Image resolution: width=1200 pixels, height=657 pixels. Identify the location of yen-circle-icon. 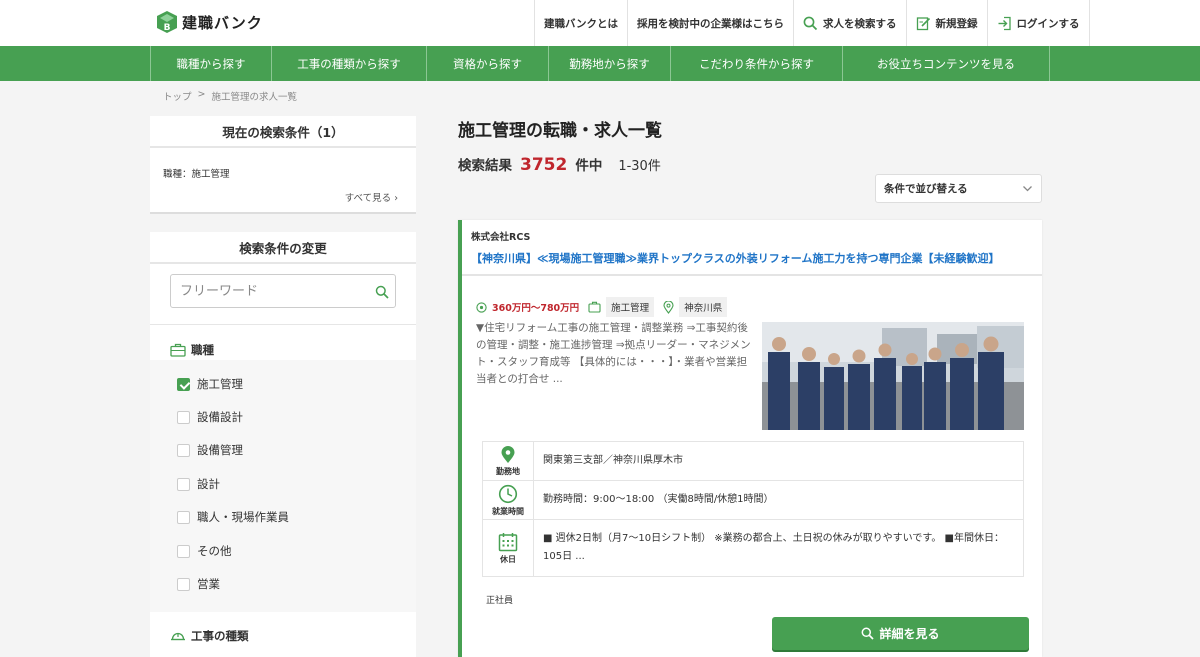
(481, 307).